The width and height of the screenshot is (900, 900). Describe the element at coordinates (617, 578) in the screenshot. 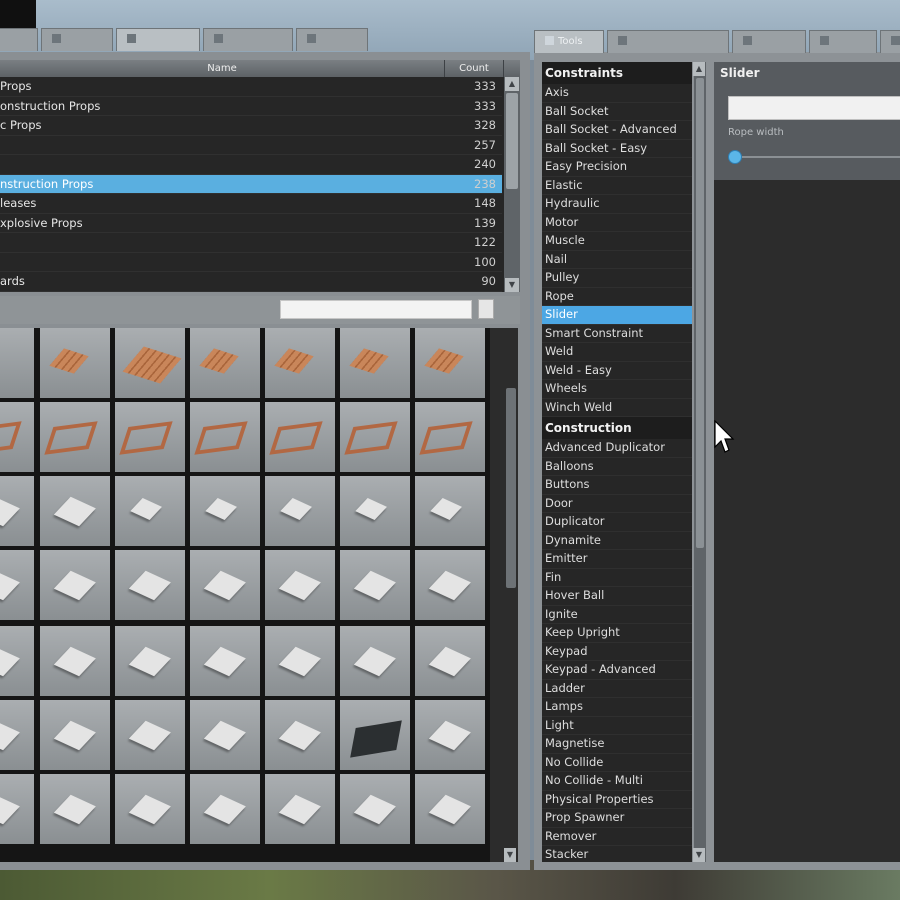

I see `tool-item: Fin` at that location.